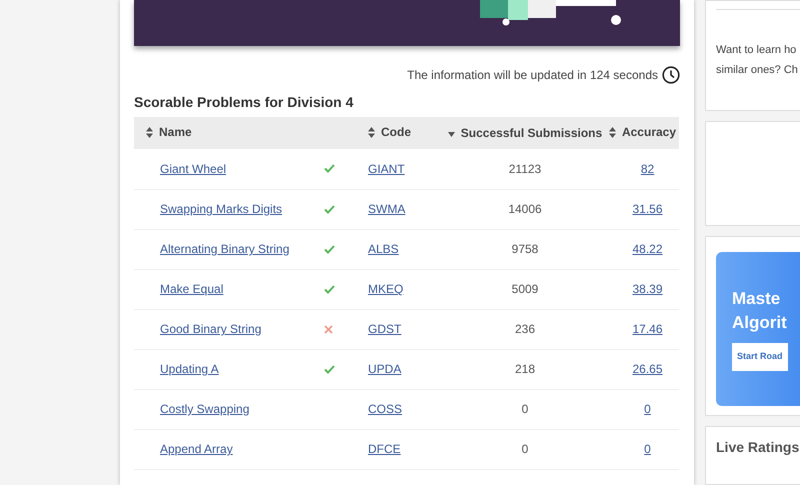 This screenshot has width=800, height=485. I want to click on problem-code-link: GDST, so click(385, 329).